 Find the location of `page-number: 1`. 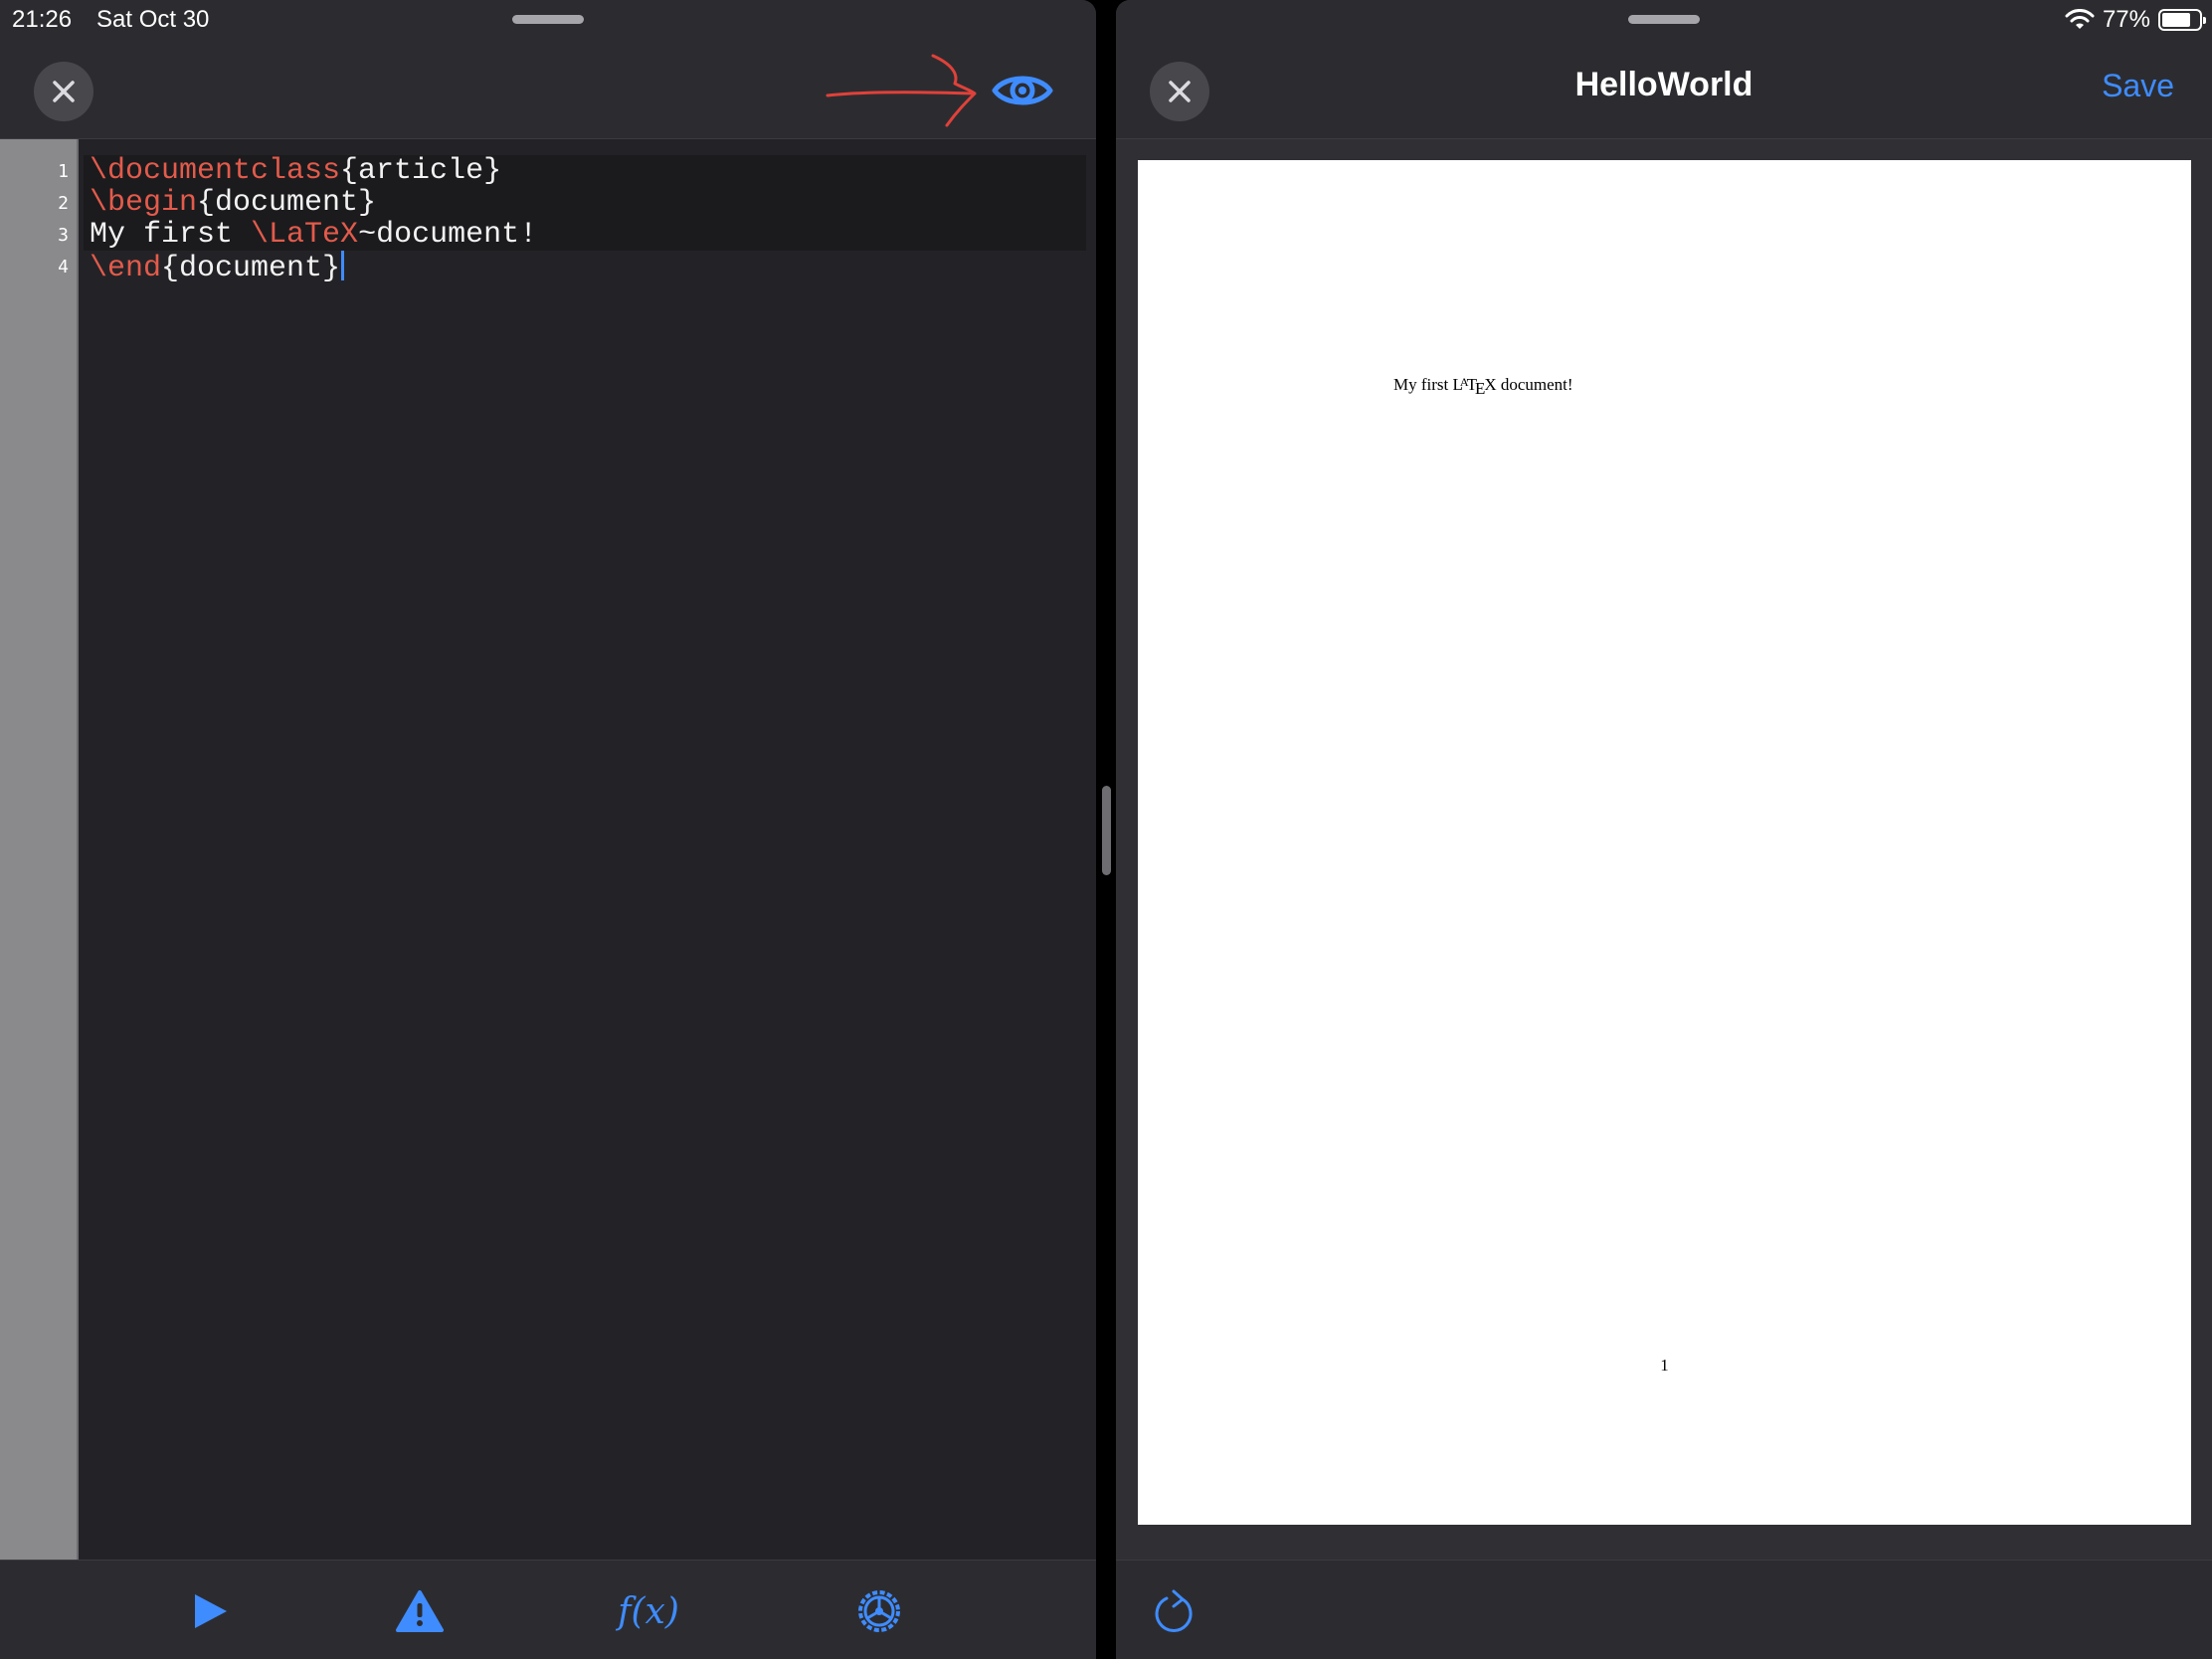

page-number: 1 is located at coordinates (1664, 1365).